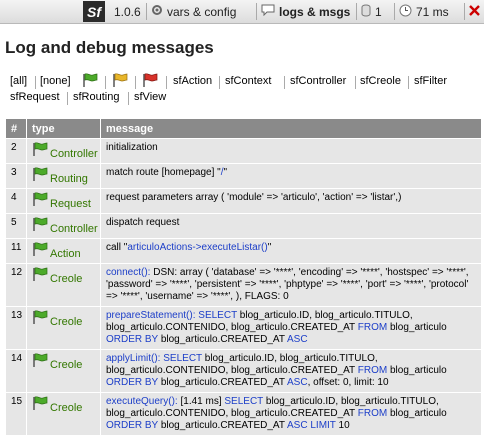 This screenshot has height=436, width=484. What do you see at coordinates (291, 226) in the screenshot?
I see `row-message: dispatch request` at bounding box center [291, 226].